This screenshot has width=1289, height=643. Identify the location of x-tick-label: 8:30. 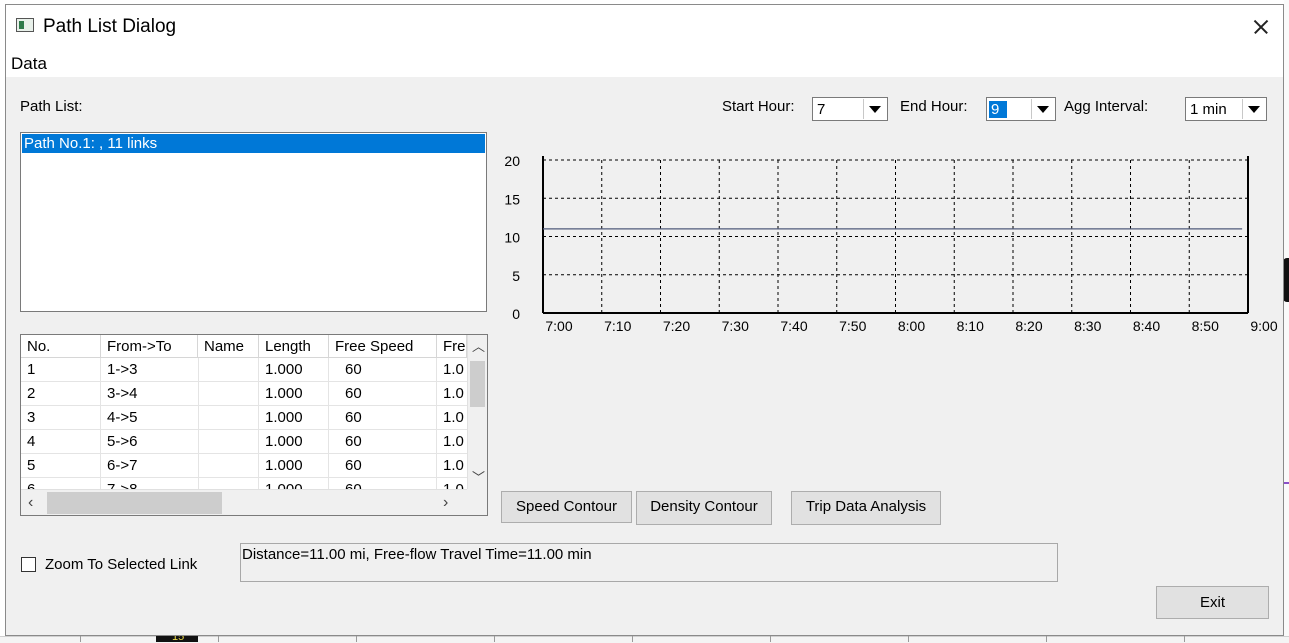
(1087, 326).